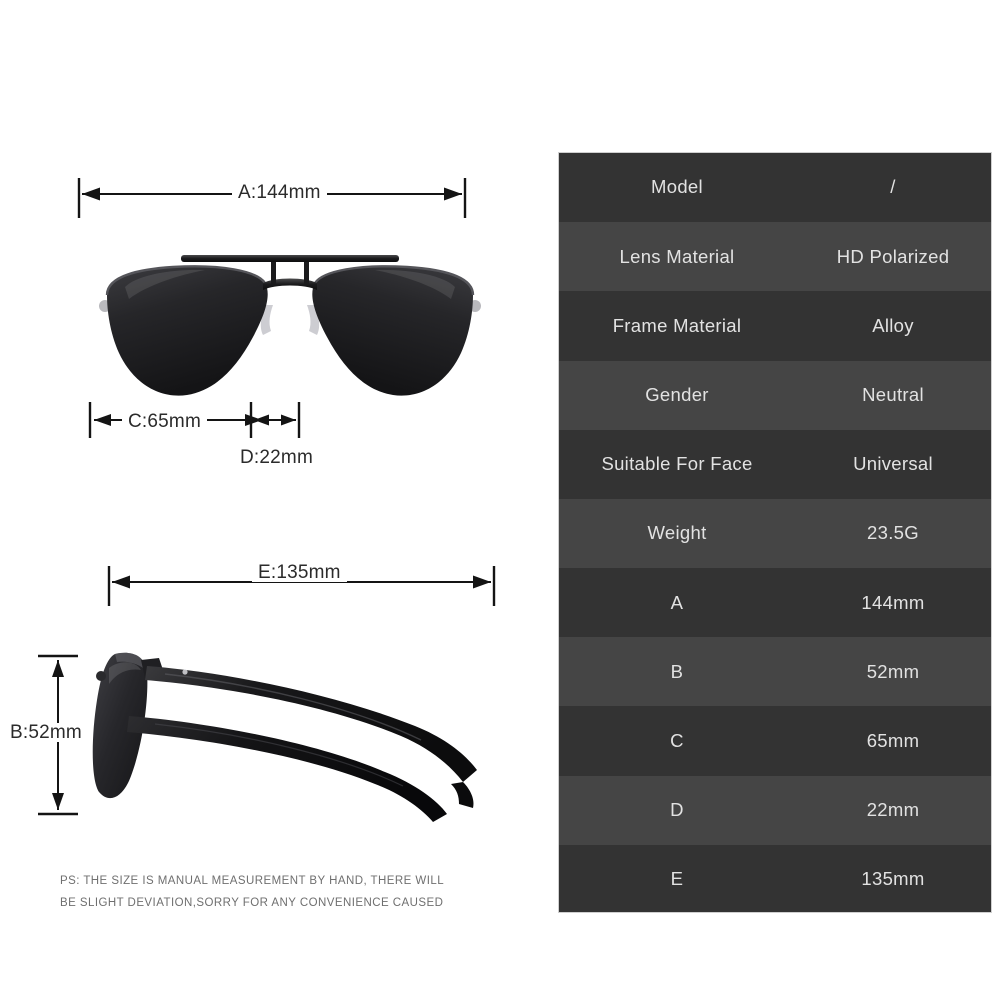 This screenshot has width=1000, height=1000. I want to click on spec-row: C 65mm, so click(775, 741).